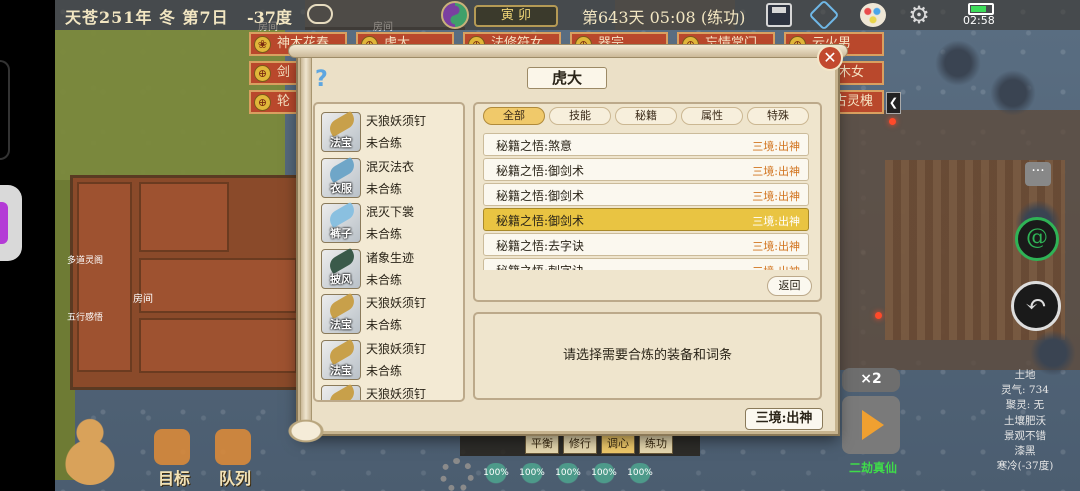 The height and width of the screenshot is (491, 1080). Describe the element at coordinates (1025, 375) in the screenshot. I see `tile-info-line: 土地` at that location.